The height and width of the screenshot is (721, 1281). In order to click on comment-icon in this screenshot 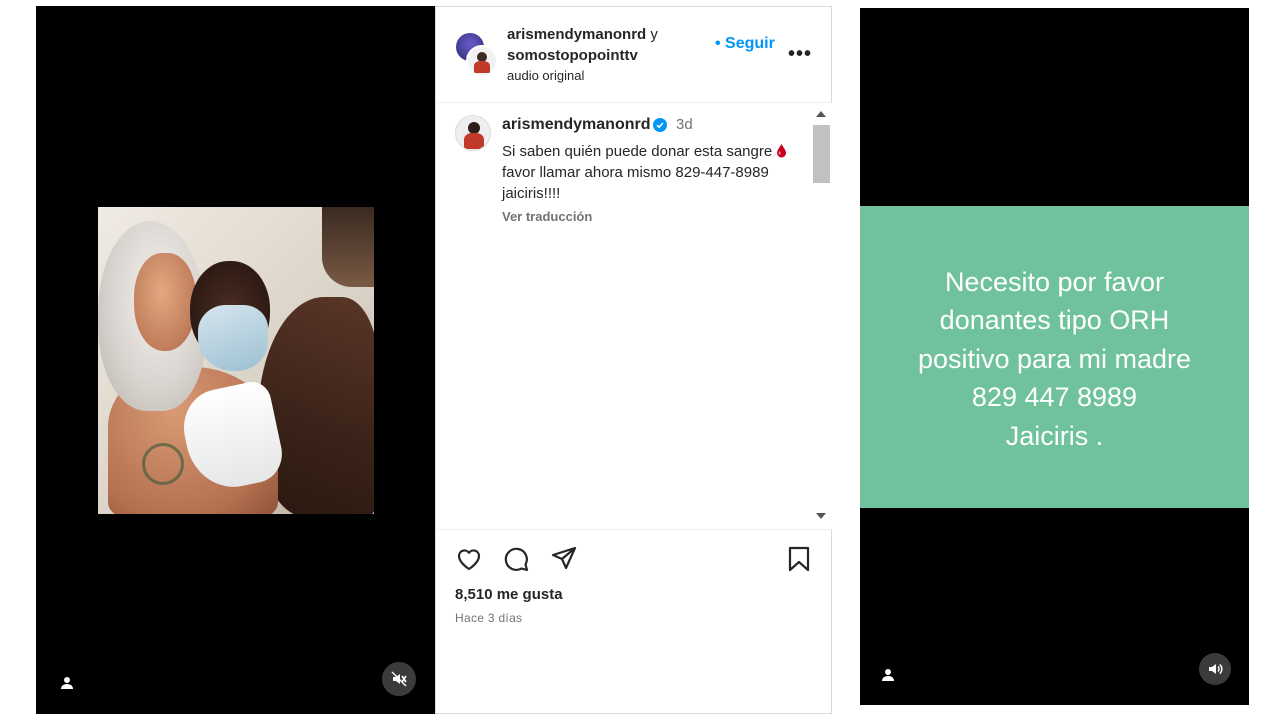, I will do `click(516, 559)`.